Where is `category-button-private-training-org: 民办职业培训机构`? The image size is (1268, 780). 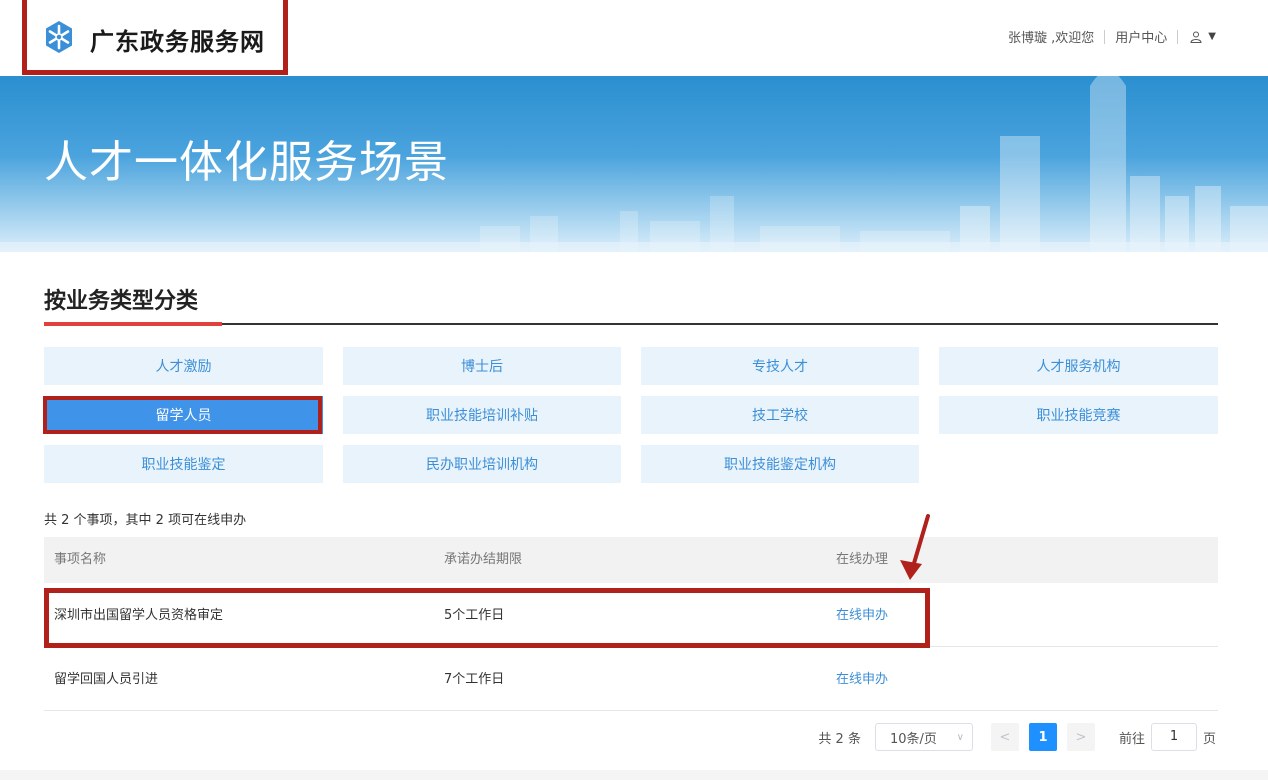
category-button-private-training-org: 民办职业培训机构 is located at coordinates (482, 464).